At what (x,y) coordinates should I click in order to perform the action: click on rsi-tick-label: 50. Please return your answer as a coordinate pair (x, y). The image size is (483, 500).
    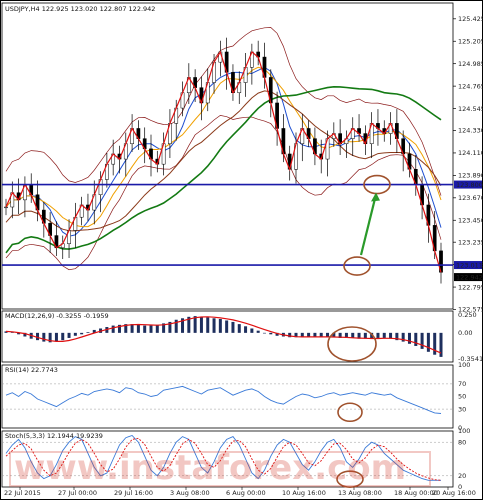
    Looking at the image, I should click on (462, 397).